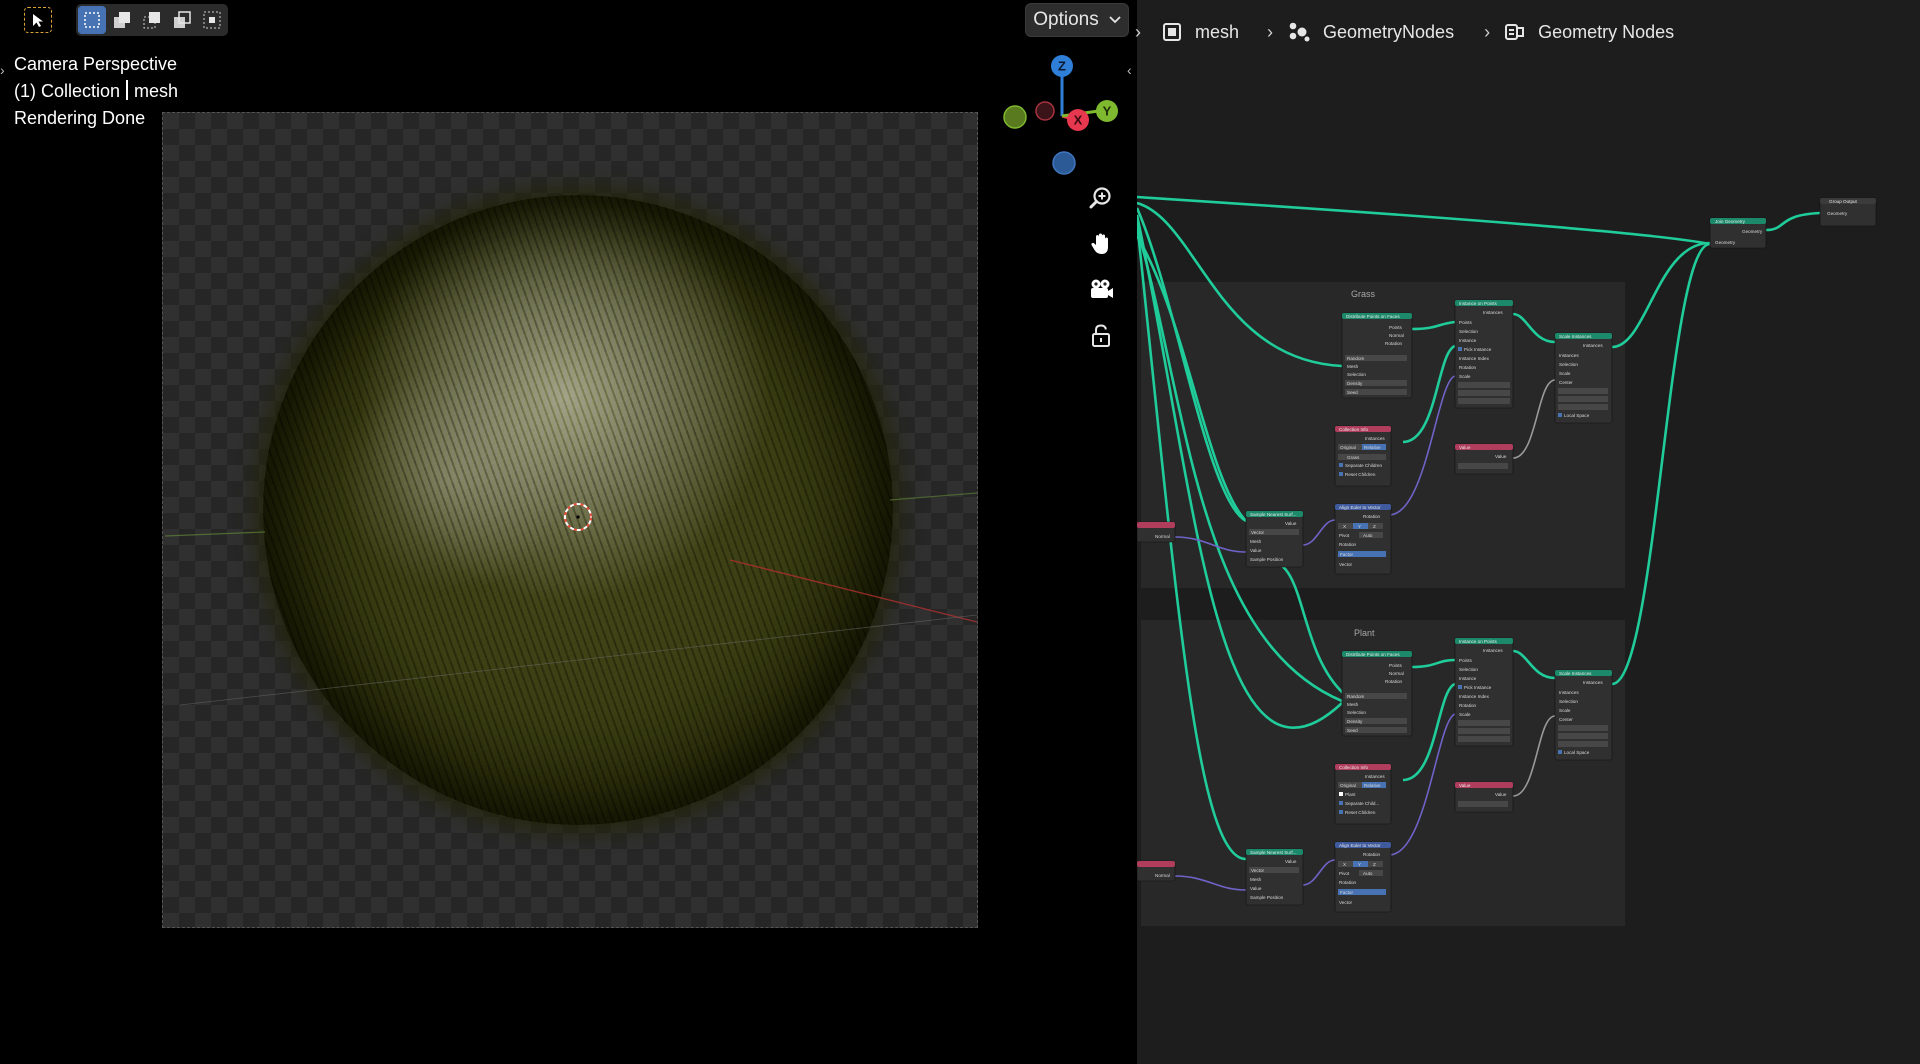  What do you see at coordinates (1355, 721) in the screenshot?
I see `distribute-row: Density` at bounding box center [1355, 721].